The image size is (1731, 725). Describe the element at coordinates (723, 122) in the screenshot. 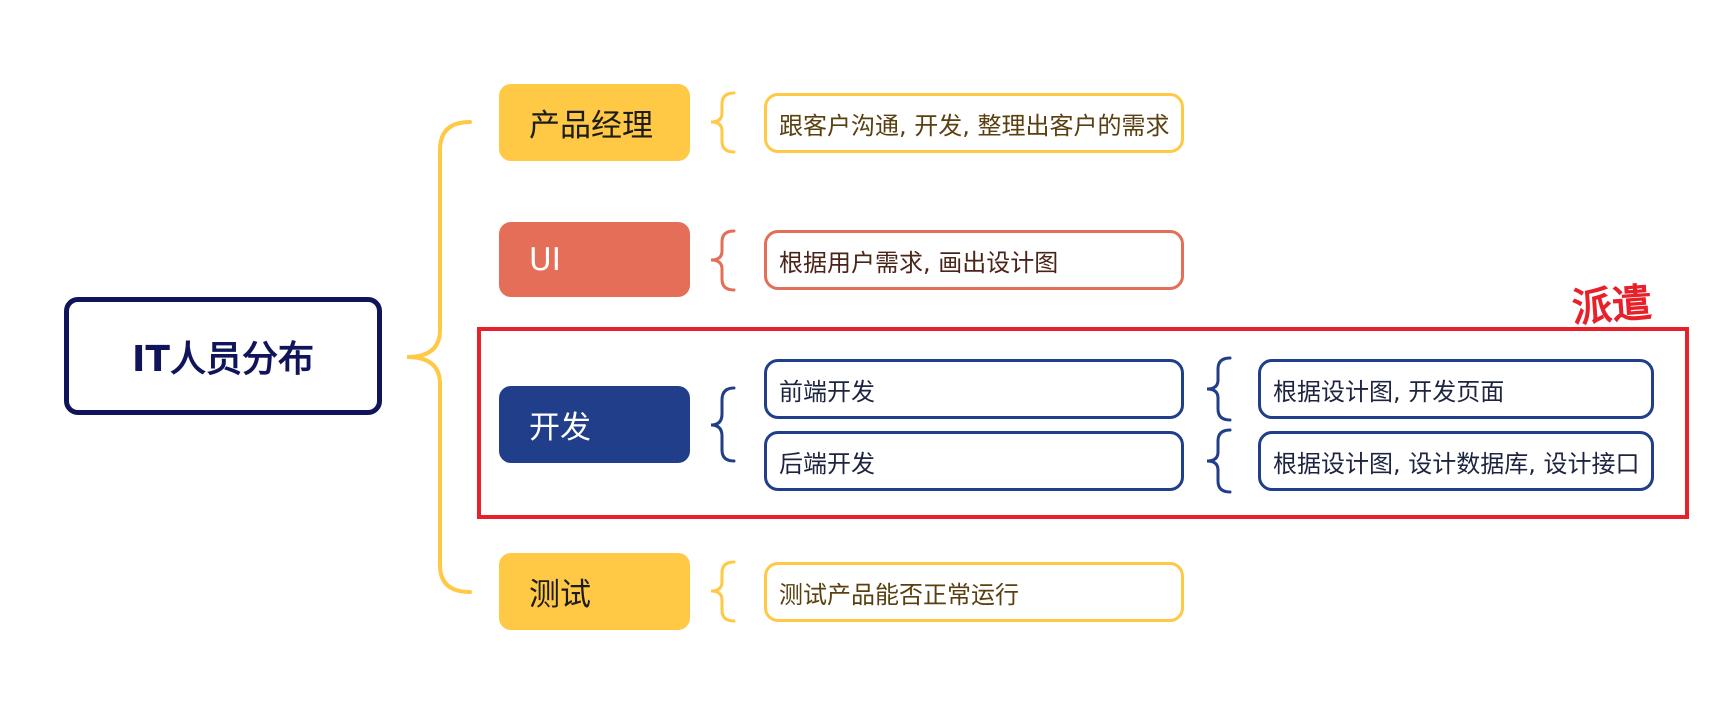

I see `brace-pm` at that location.